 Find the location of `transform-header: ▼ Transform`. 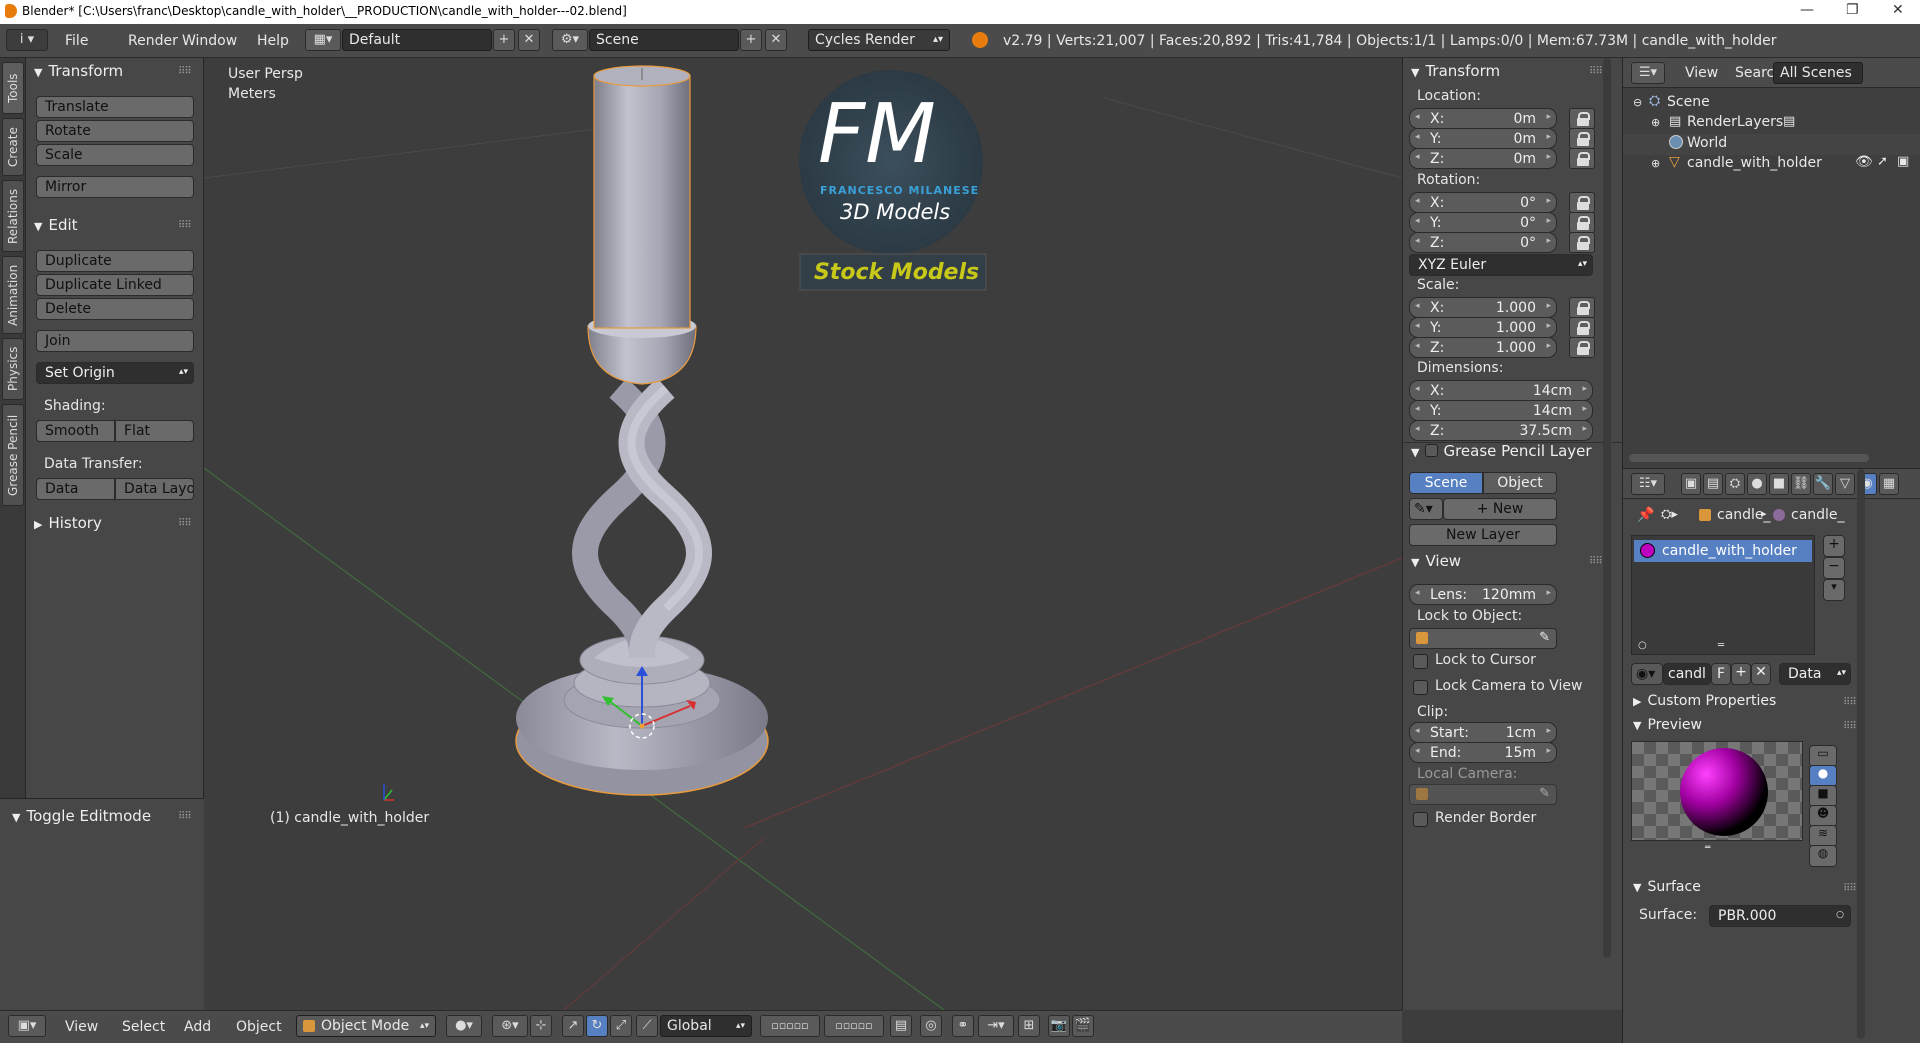

transform-header: ▼ Transform is located at coordinates (1455, 71).